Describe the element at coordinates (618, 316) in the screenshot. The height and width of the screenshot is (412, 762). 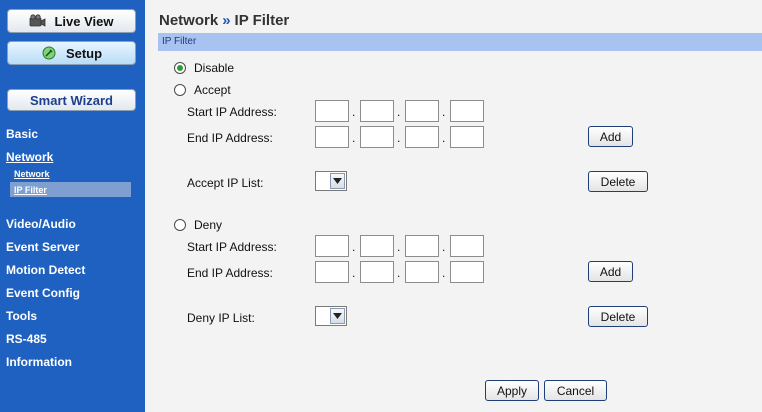
I see `deny-delete-button: Delete` at that location.